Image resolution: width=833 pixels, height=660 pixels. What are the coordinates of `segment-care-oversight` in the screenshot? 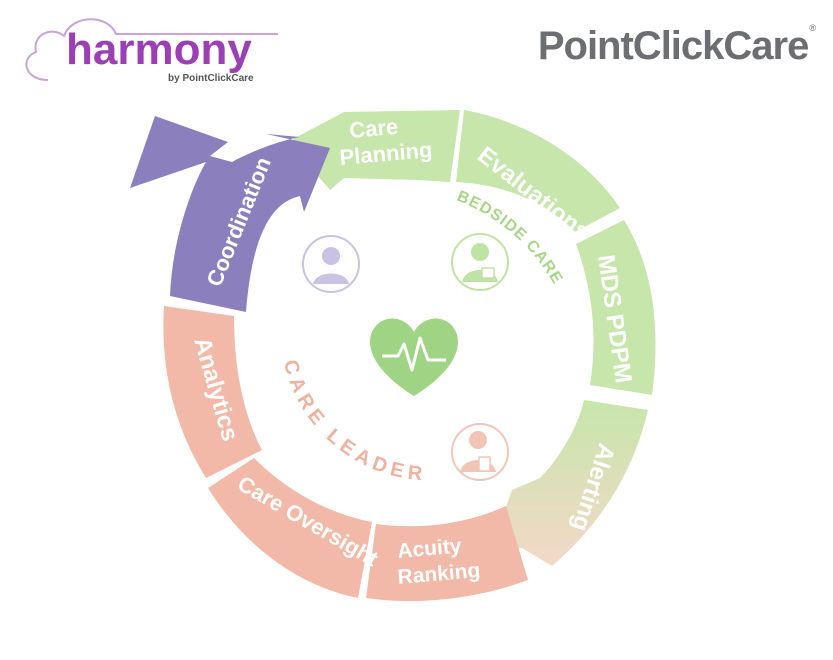 It's located at (290, 528).